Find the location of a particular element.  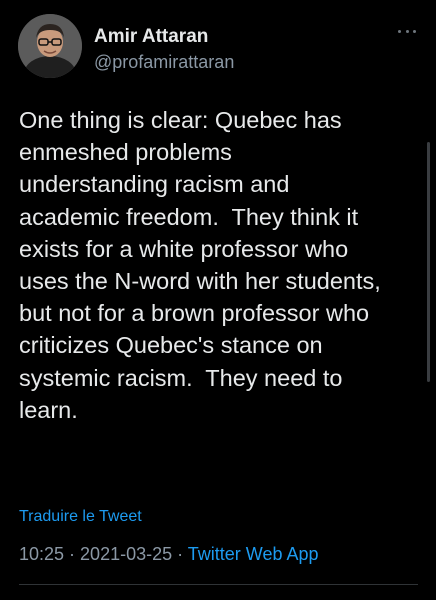

tweet-header: Amir Attaran @profamirattaran is located at coordinates (227, 49).